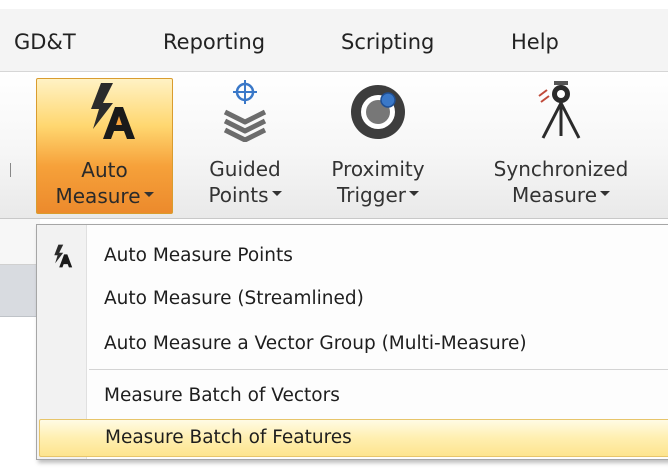 The image size is (668, 470). I want to click on menu-item-auto-measure-streamlined: Auto Measure (Streamlined), so click(352, 299).